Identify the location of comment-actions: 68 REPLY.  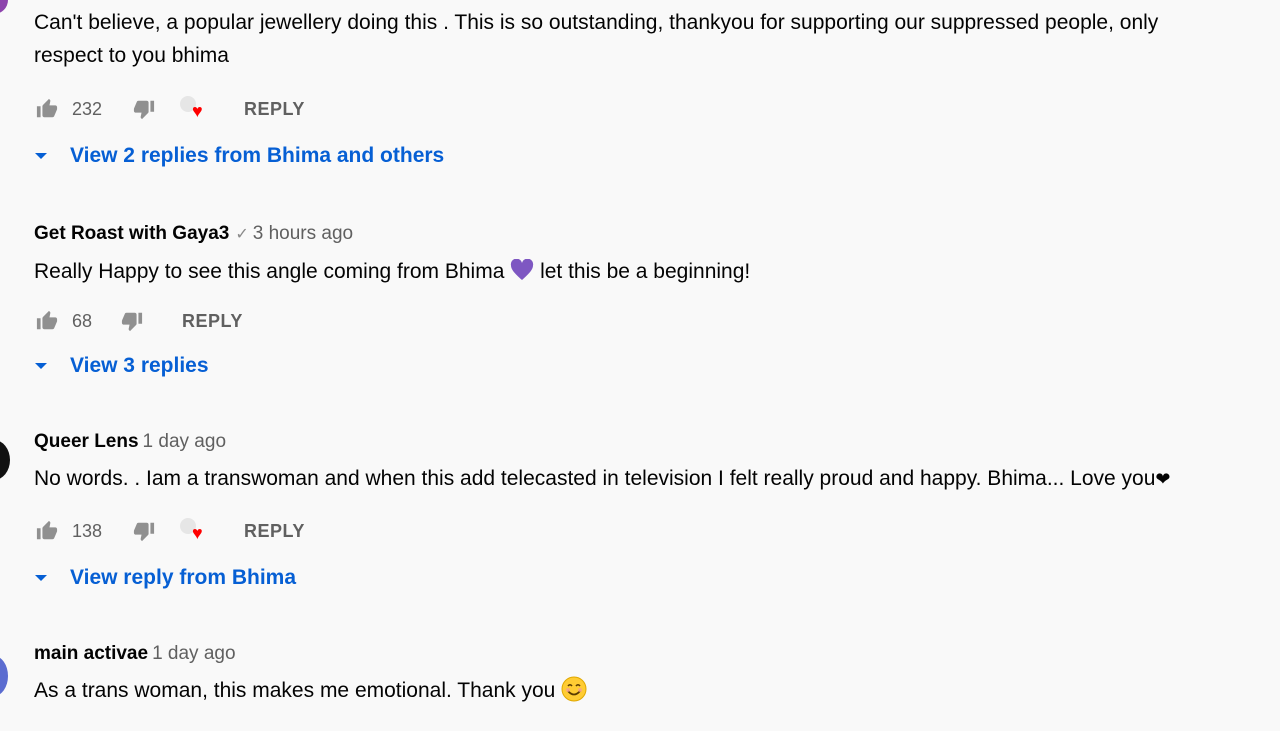
(138, 321).